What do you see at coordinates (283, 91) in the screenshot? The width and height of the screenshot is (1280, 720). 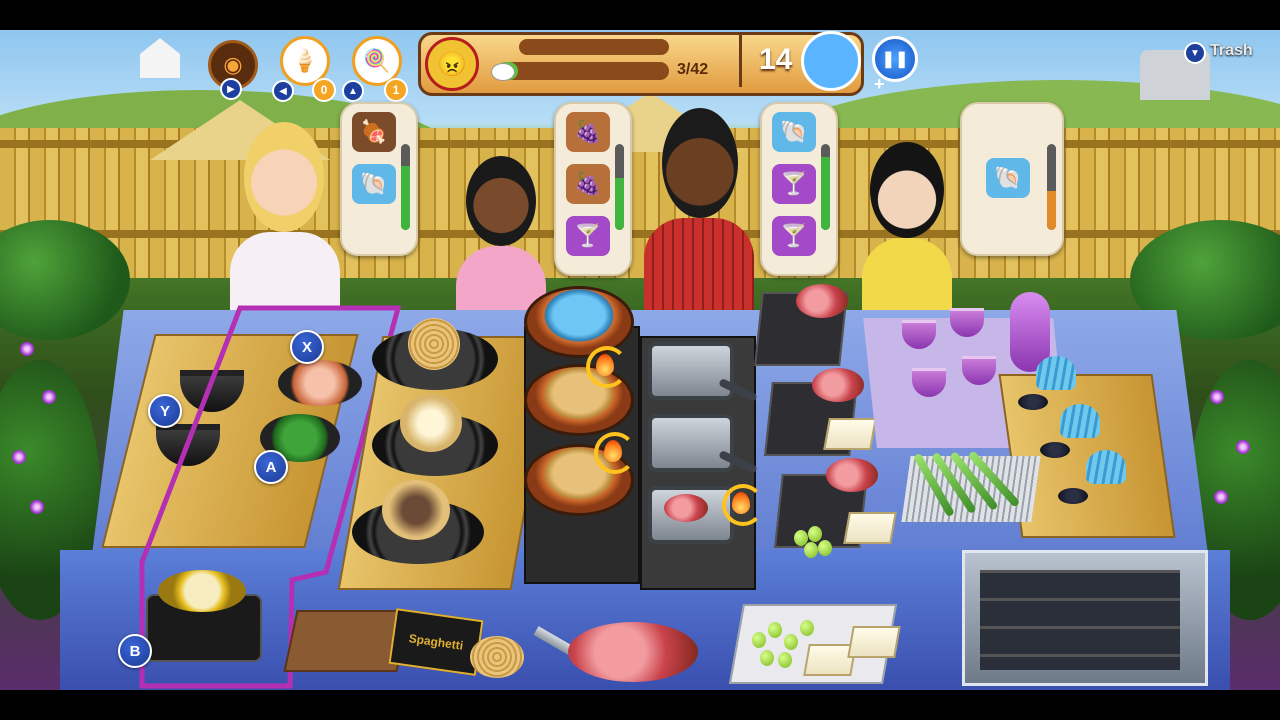 I see `left-dpad-icon: ◀` at bounding box center [283, 91].